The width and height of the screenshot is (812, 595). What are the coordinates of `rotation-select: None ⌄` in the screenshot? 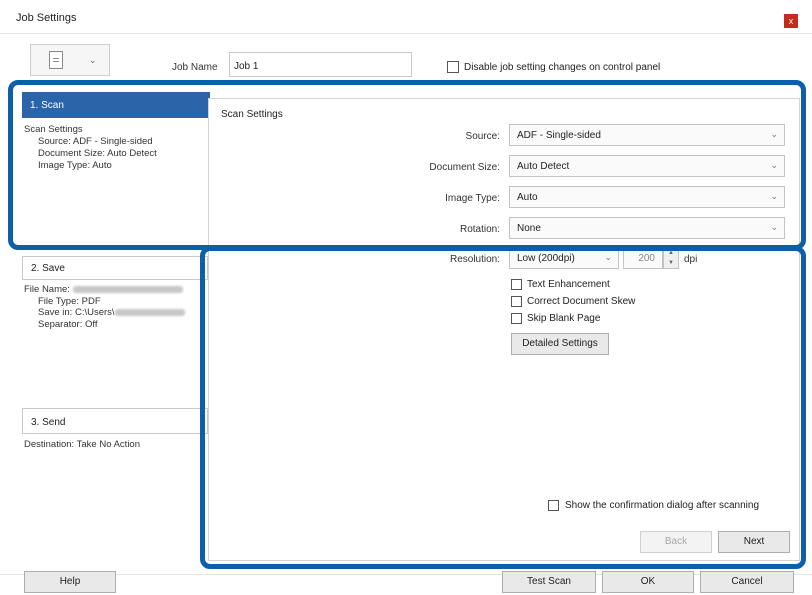 It's located at (647, 228).